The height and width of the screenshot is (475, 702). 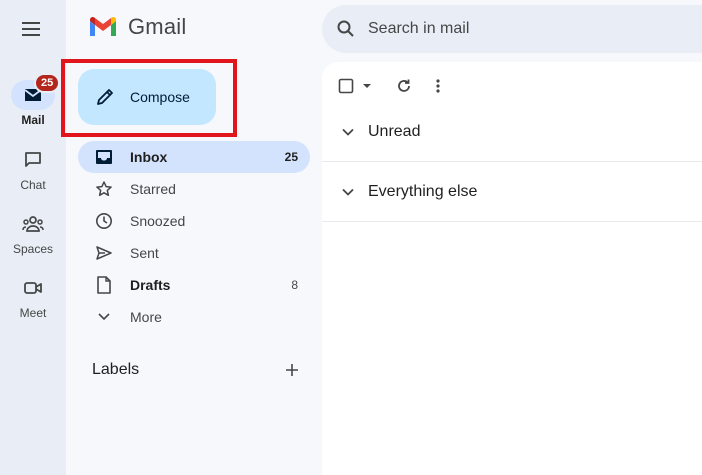 I want to click on list-toolbar, so click(x=389, y=86).